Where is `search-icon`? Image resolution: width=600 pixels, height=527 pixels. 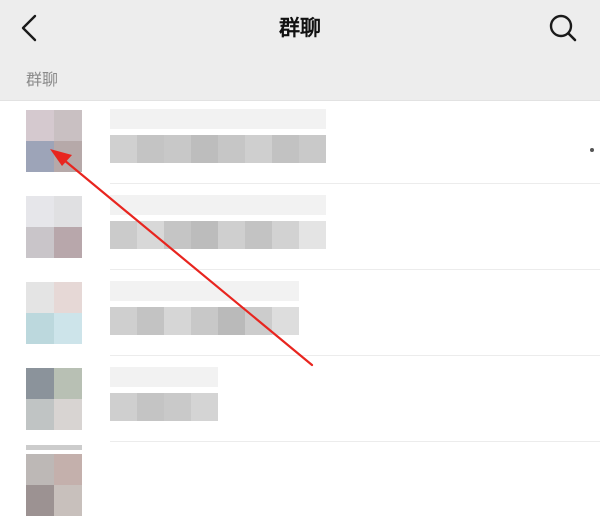 search-icon is located at coordinates (563, 28).